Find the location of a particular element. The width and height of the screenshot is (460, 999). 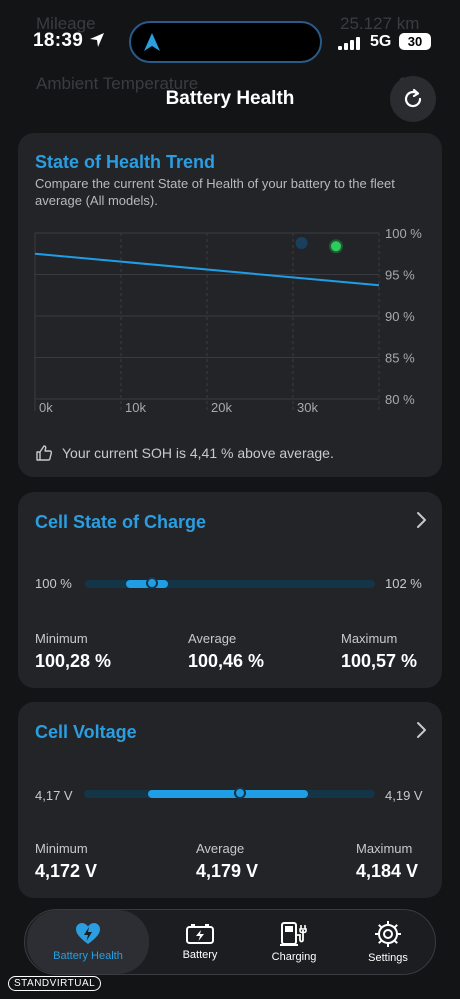

cell-soc-range-max: 102 % is located at coordinates (403, 583).